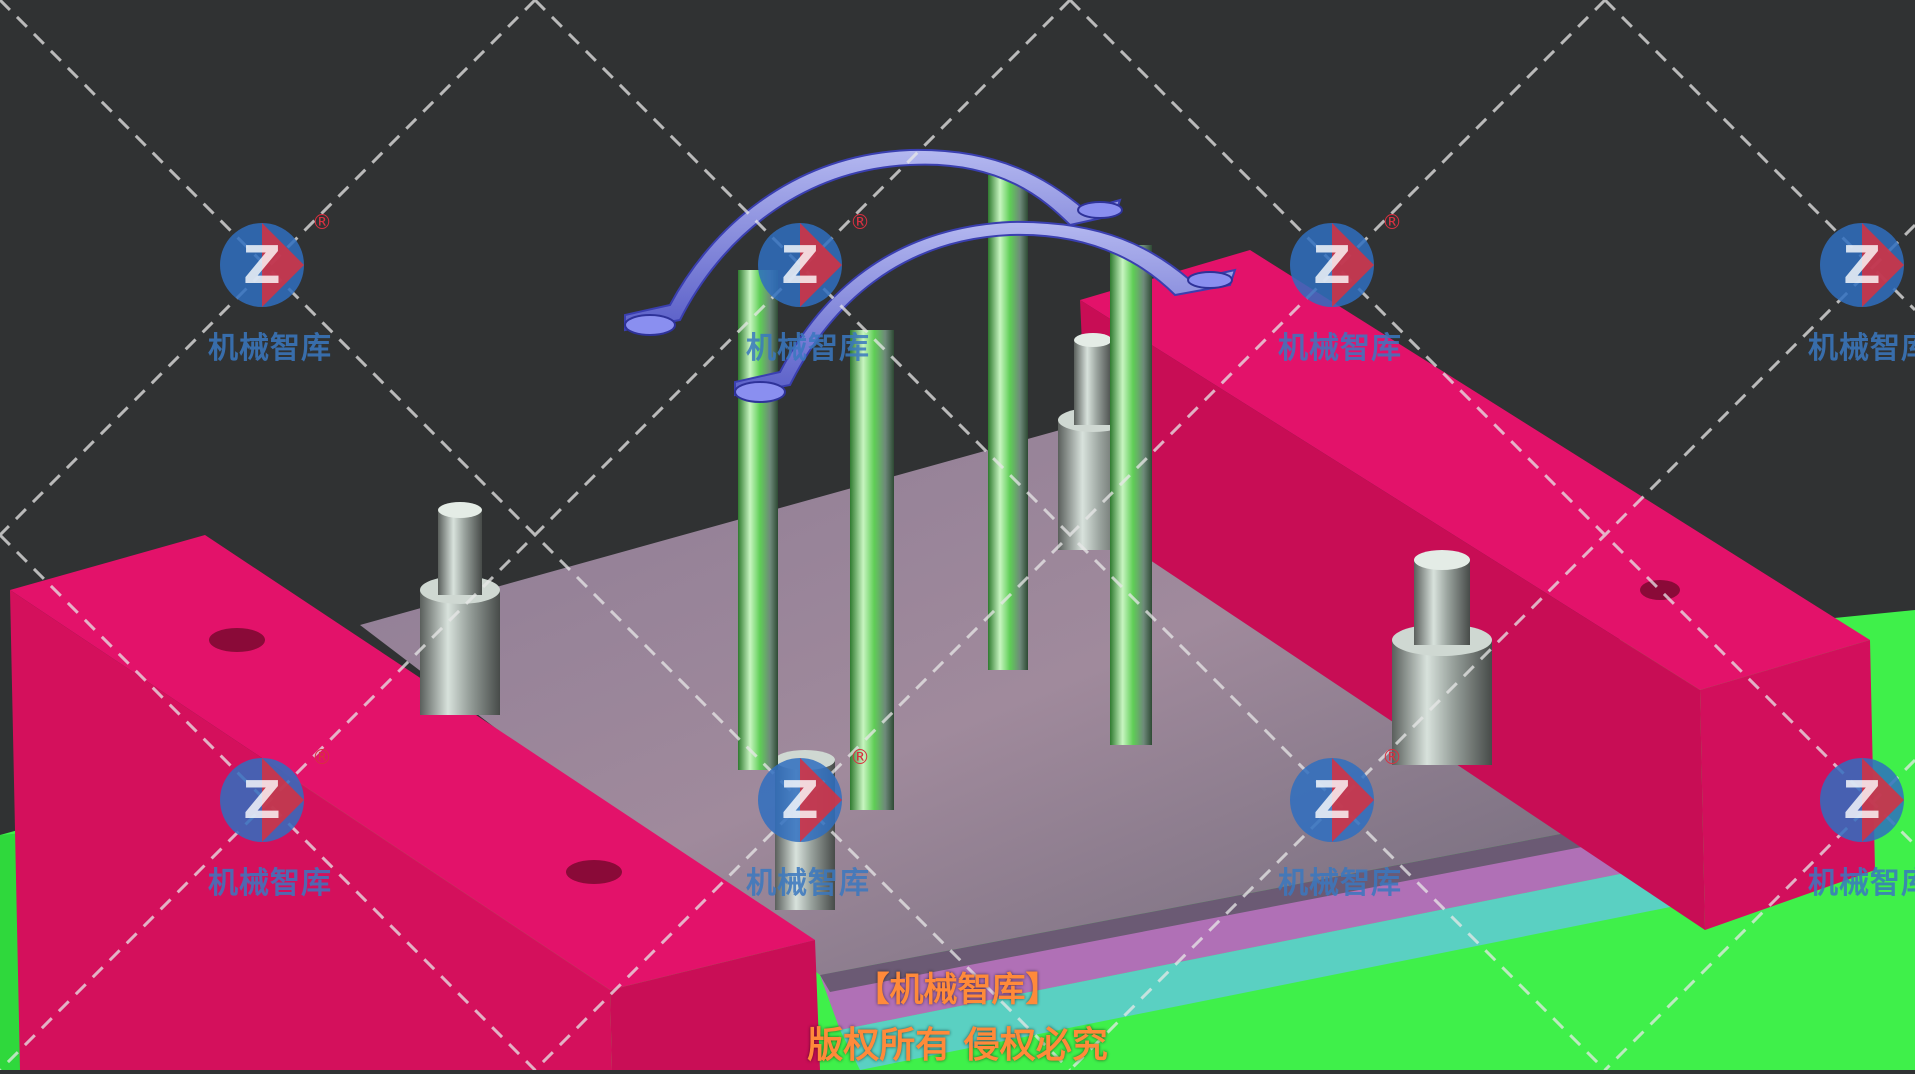 The image size is (1915, 1074). I want to click on copyright-caption: 版权所有 侵权必究, so click(957, 1045).